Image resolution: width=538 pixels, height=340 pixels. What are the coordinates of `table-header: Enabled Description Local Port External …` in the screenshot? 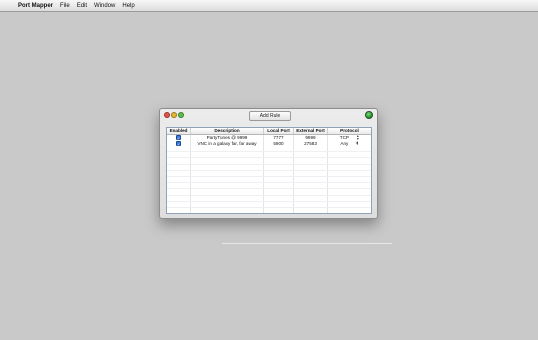 It's located at (269, 131).